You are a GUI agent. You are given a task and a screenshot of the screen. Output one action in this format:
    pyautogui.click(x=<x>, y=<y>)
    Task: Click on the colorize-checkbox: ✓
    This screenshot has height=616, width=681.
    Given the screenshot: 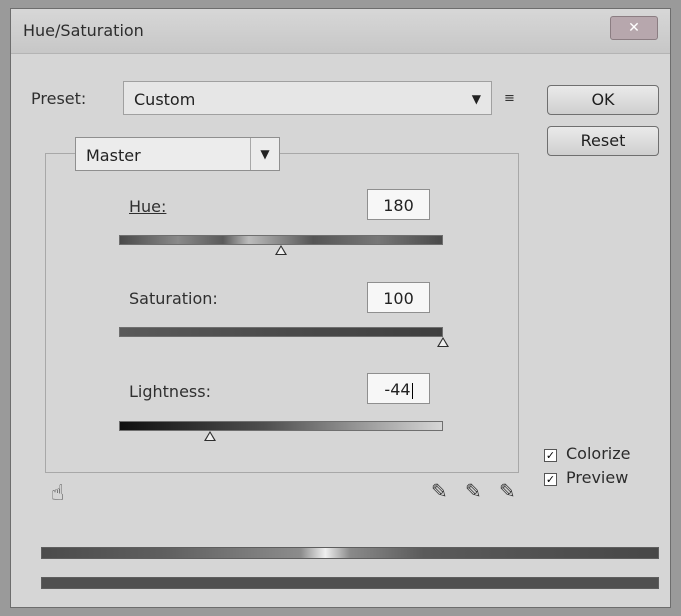 What is the action you would take?
    pyautogui.click(x=550, y=455)
    